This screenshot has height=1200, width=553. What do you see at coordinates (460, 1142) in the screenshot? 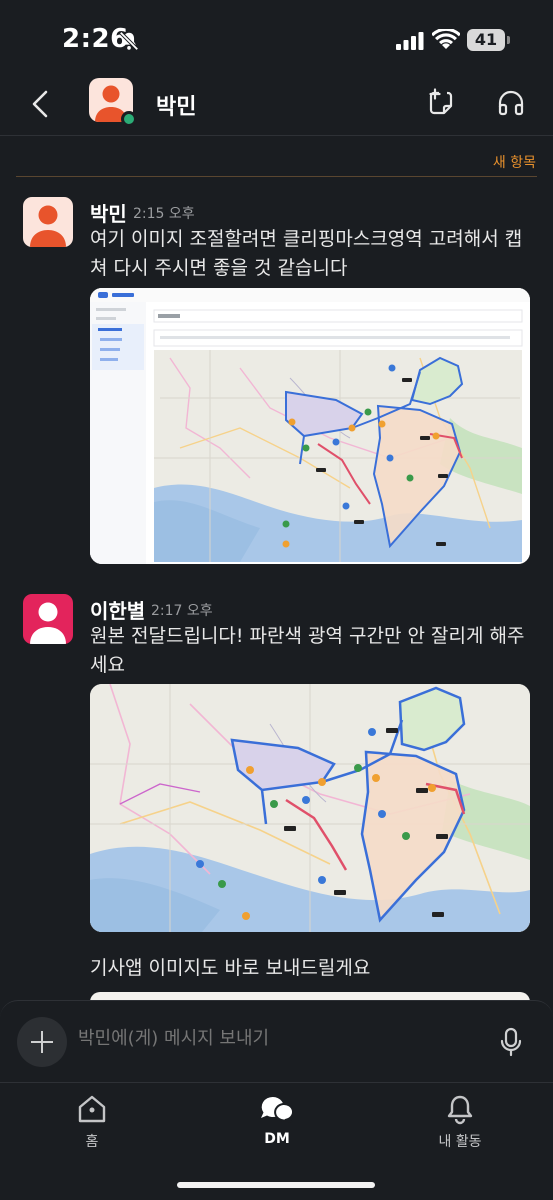
I see `tab-activity-label: 내 활동` at bounding box center [460, 1142].